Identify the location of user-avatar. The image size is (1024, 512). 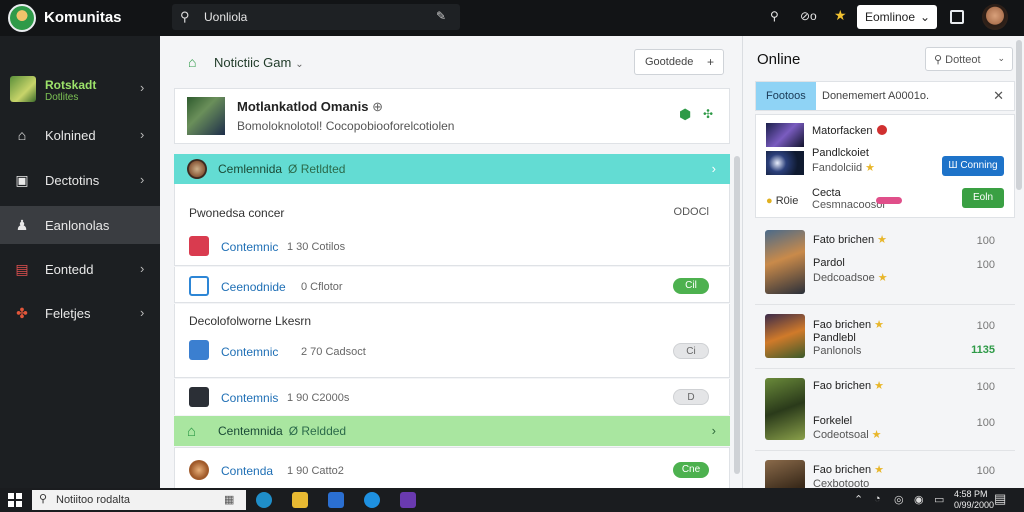
(995, 17).